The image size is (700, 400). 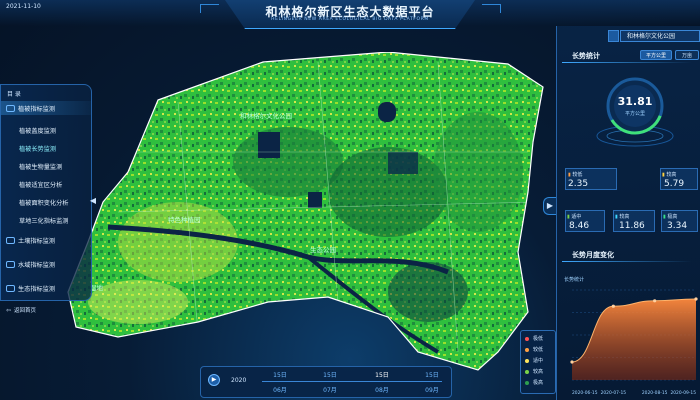 What do you see at coordinates (674, 184) in the screenshot?
I see `stat-value: 5.79` at bounding box center [674, 184].